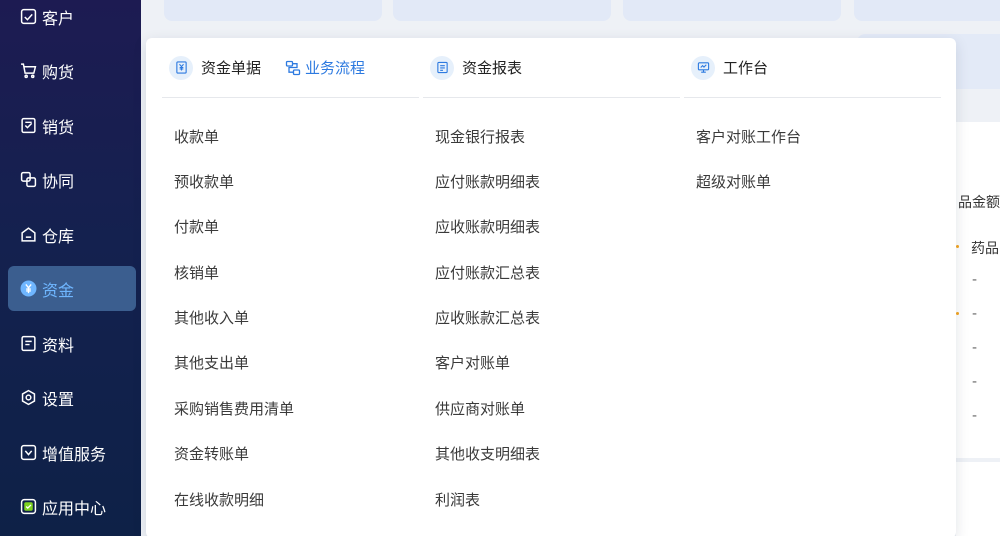  I want to click on menu-item-cash-bank-report: 现金银行报表, so click(480, 136).